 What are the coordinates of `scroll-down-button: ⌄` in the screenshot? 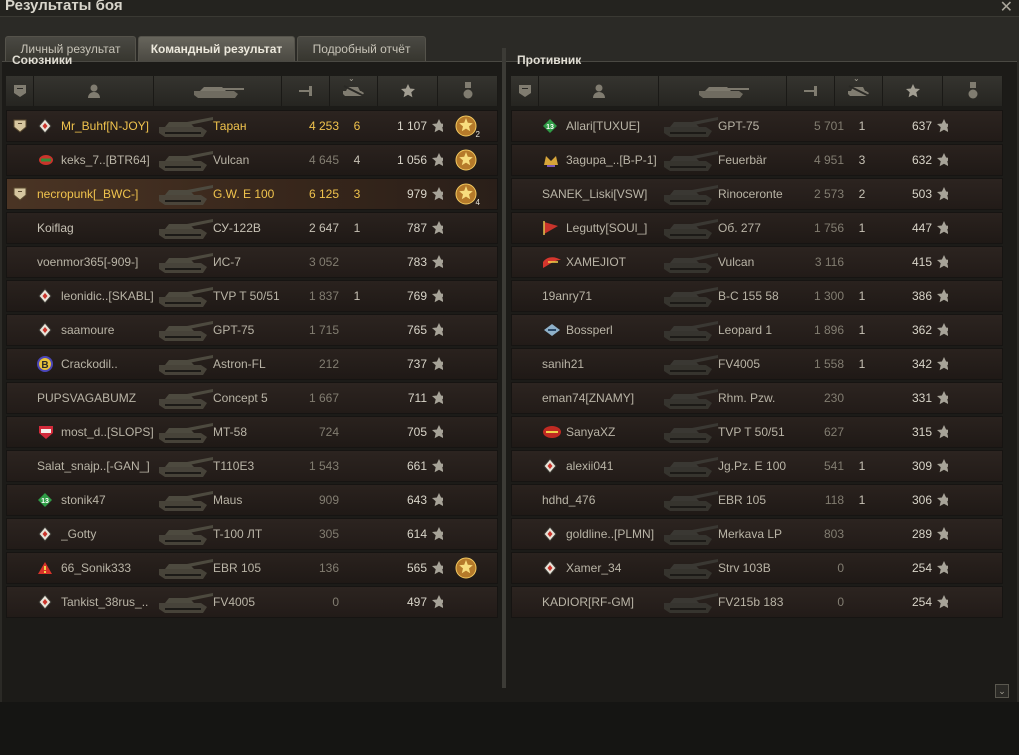 It's located at (1002, 691).